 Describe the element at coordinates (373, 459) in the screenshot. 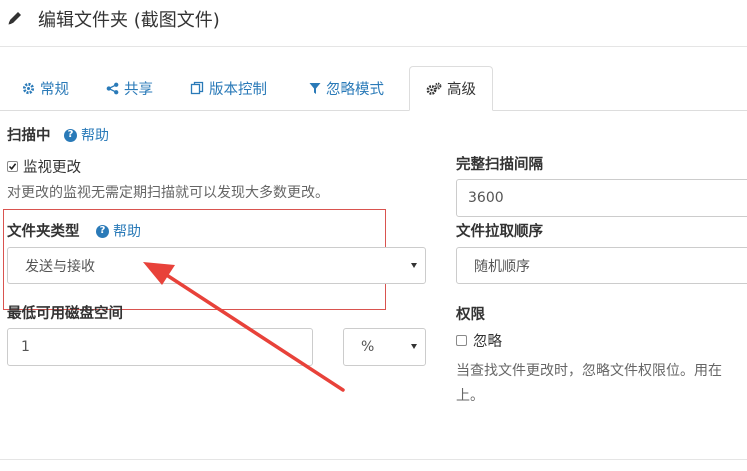

I see `footer-divider` at that location.